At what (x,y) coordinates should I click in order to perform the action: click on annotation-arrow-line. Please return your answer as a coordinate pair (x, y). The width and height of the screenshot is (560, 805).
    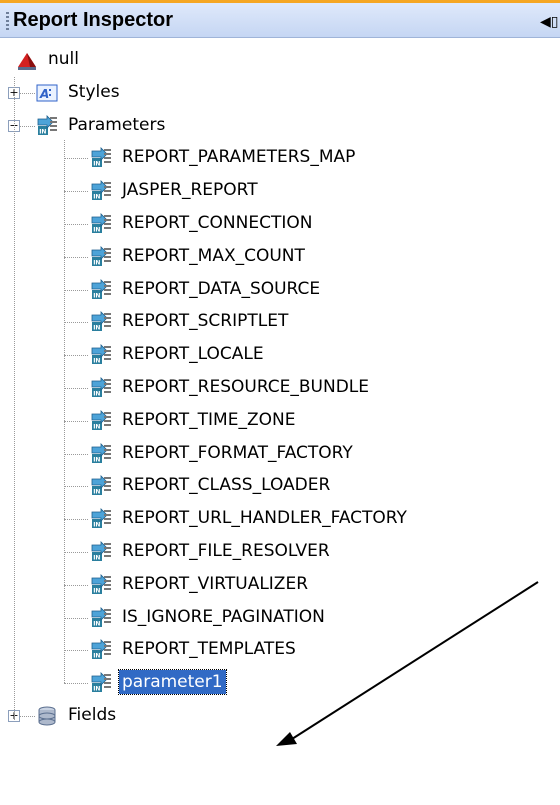
    Looking at the image, I should click on (415, 660).